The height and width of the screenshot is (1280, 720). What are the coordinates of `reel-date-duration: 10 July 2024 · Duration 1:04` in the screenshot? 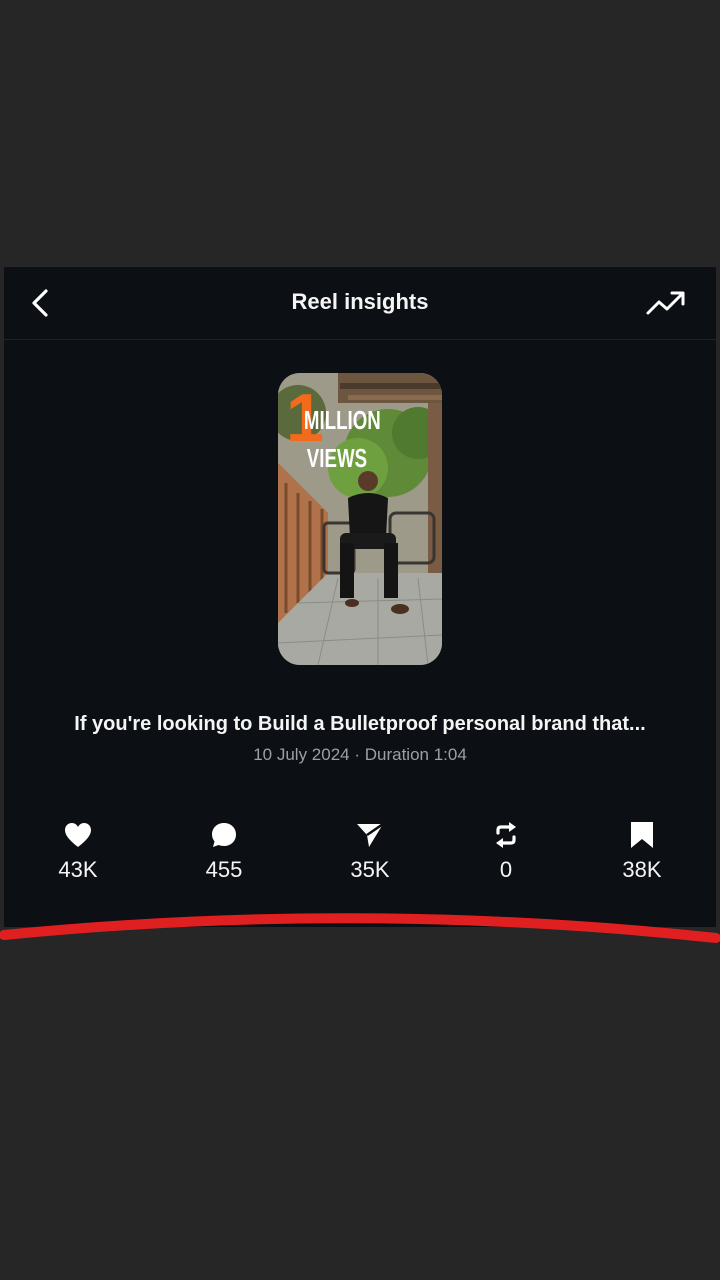 It's located at (360, 754).